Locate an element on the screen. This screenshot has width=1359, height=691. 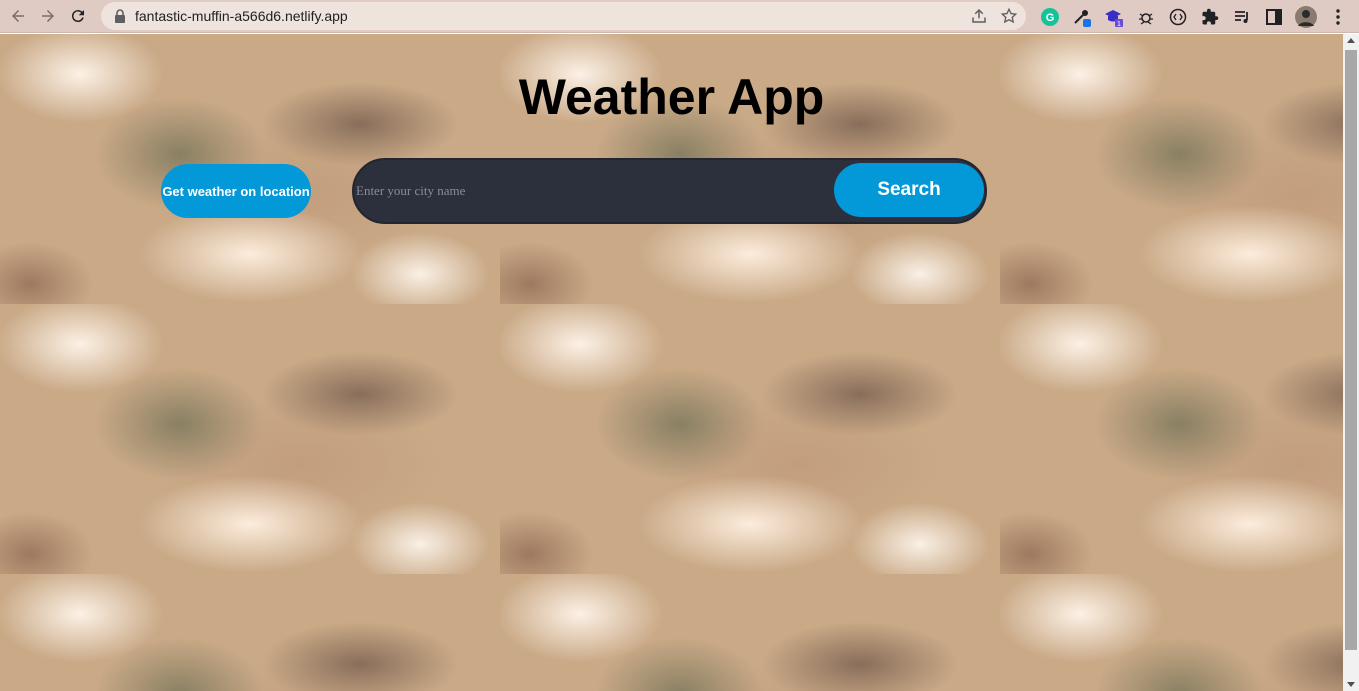
scrollbar-thumb is located at coordinates (1351, 350).